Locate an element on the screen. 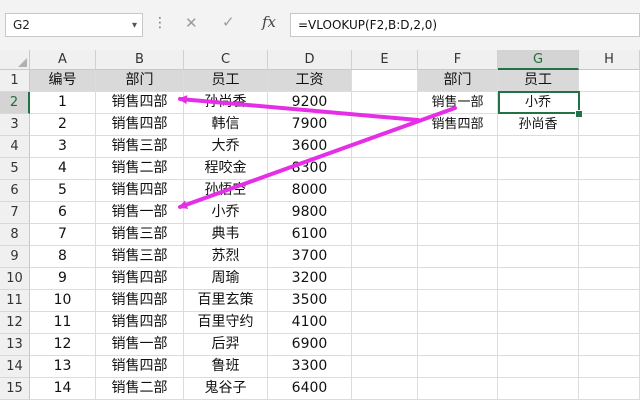 Image resolution: width=640 pixels, height=400 pixels. cancel-icon: ✕ is located at coordinates (191, 23).